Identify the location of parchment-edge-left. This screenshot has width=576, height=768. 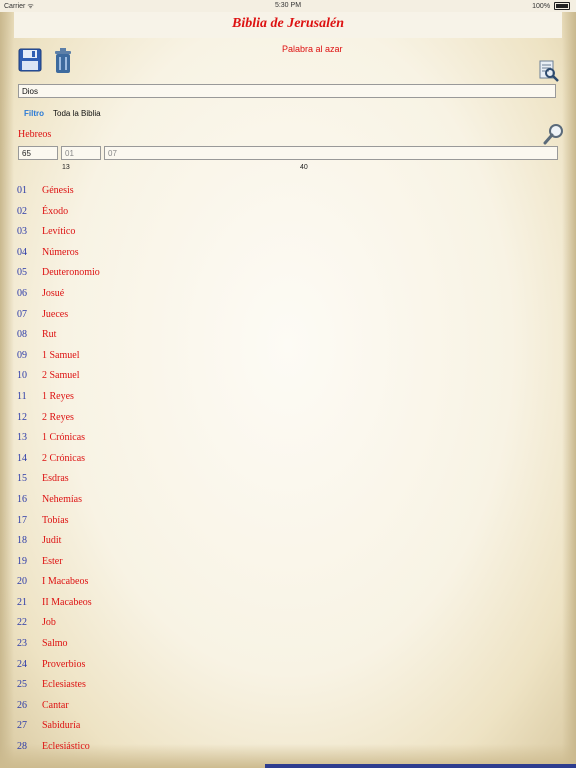
(7, 384).